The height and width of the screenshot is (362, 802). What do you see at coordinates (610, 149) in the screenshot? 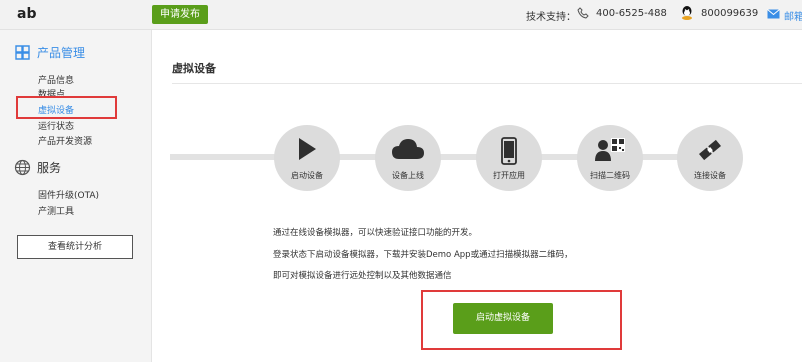
I see `qr-scan-icon` at bounding box center [610, 149].